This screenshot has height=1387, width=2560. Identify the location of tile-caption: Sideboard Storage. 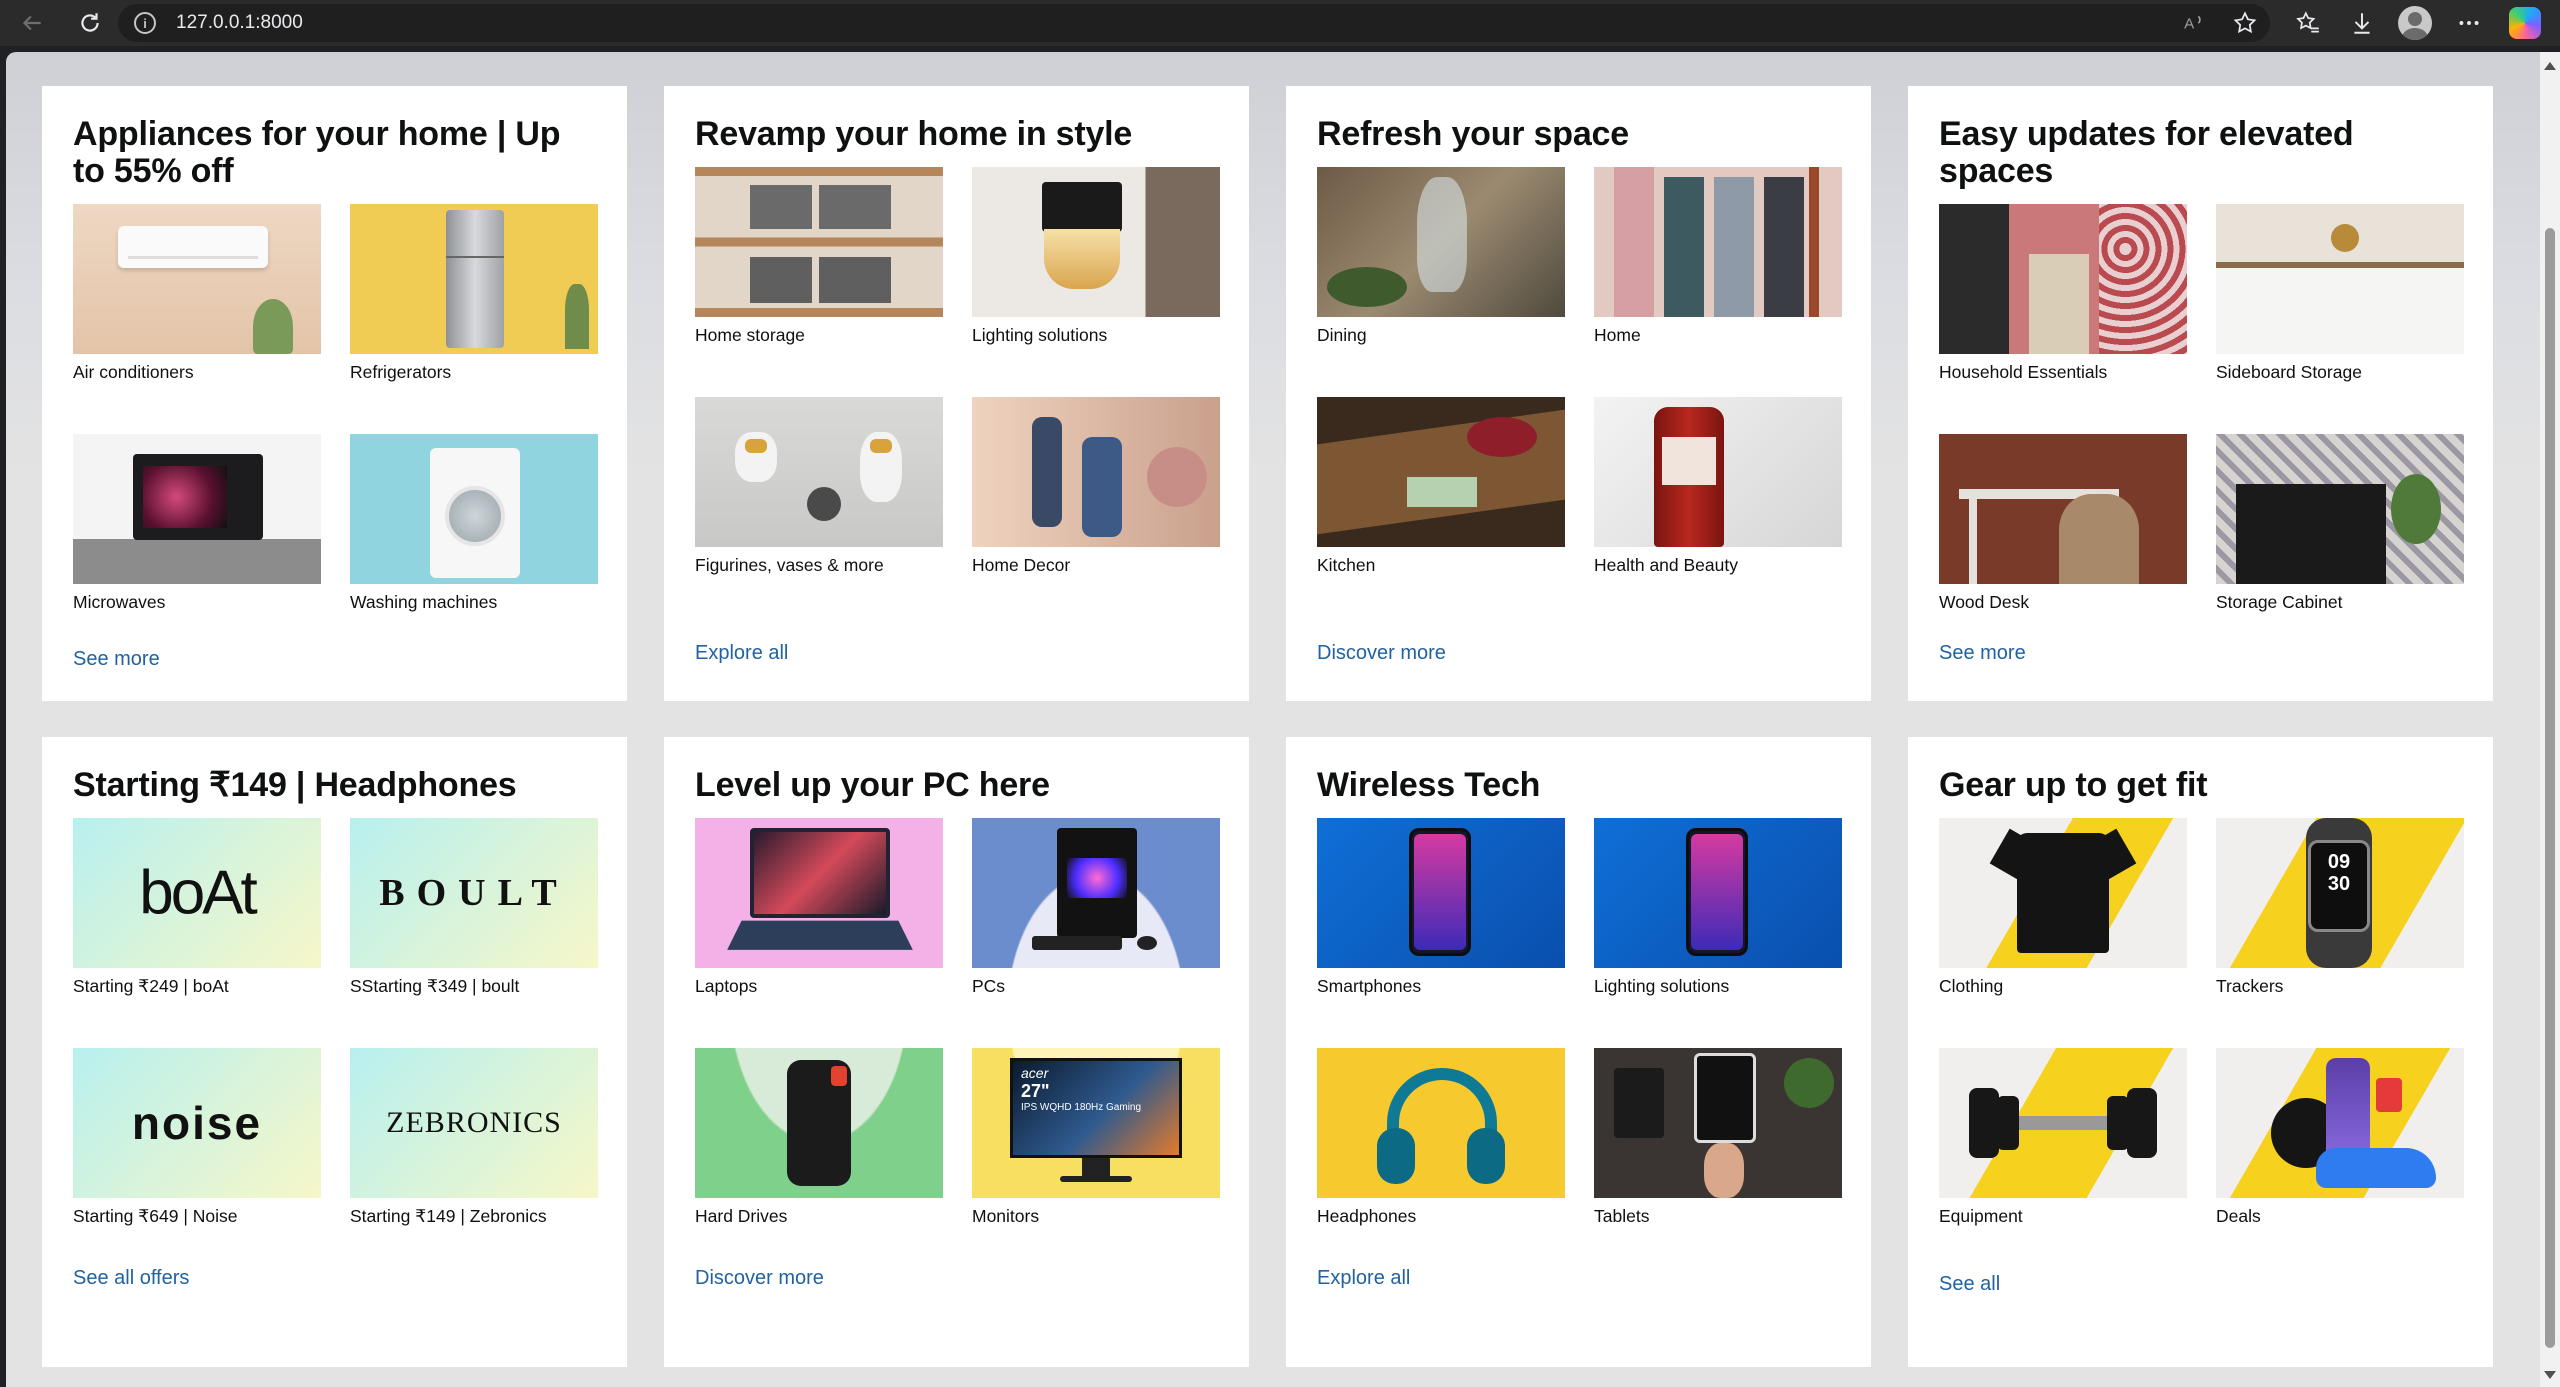
(2289, 372).